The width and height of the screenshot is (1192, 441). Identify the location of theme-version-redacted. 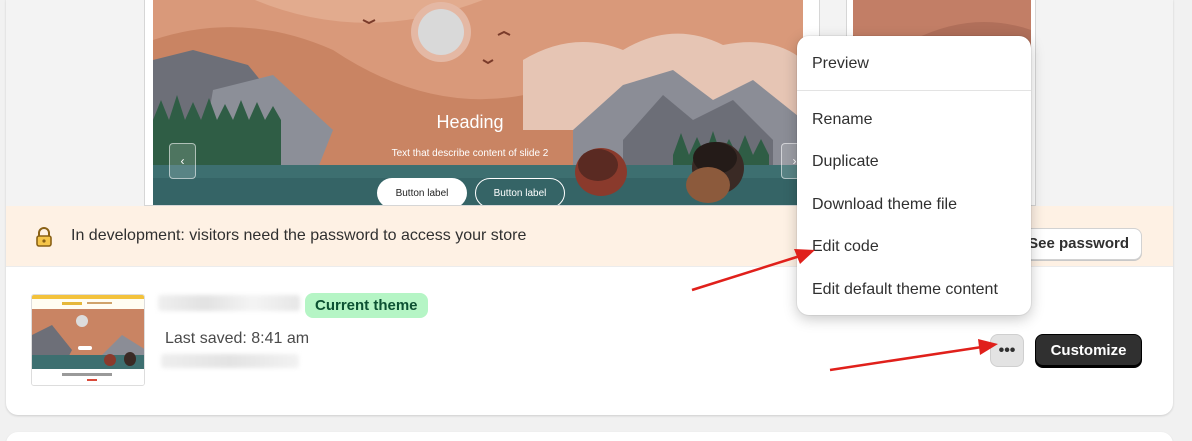
(230, 361).